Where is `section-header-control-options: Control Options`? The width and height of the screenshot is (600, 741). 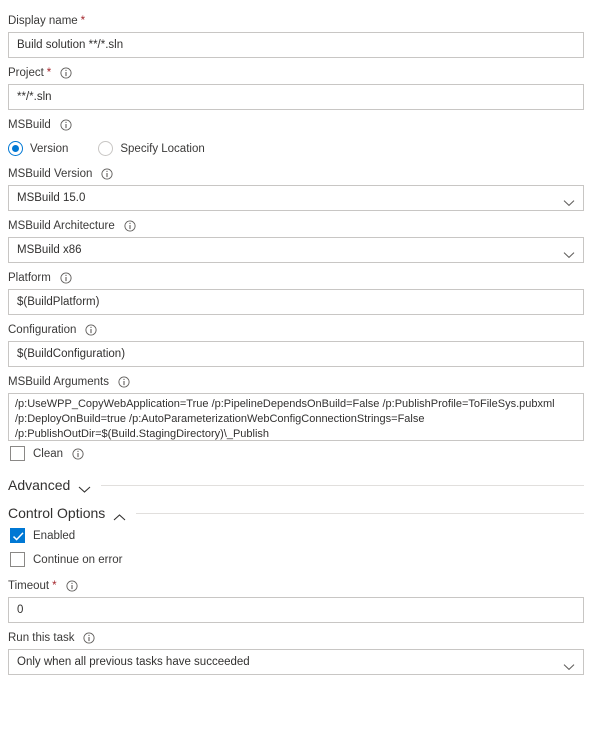 section-header-control-options: Control Options is located at coordinates (296, 513).